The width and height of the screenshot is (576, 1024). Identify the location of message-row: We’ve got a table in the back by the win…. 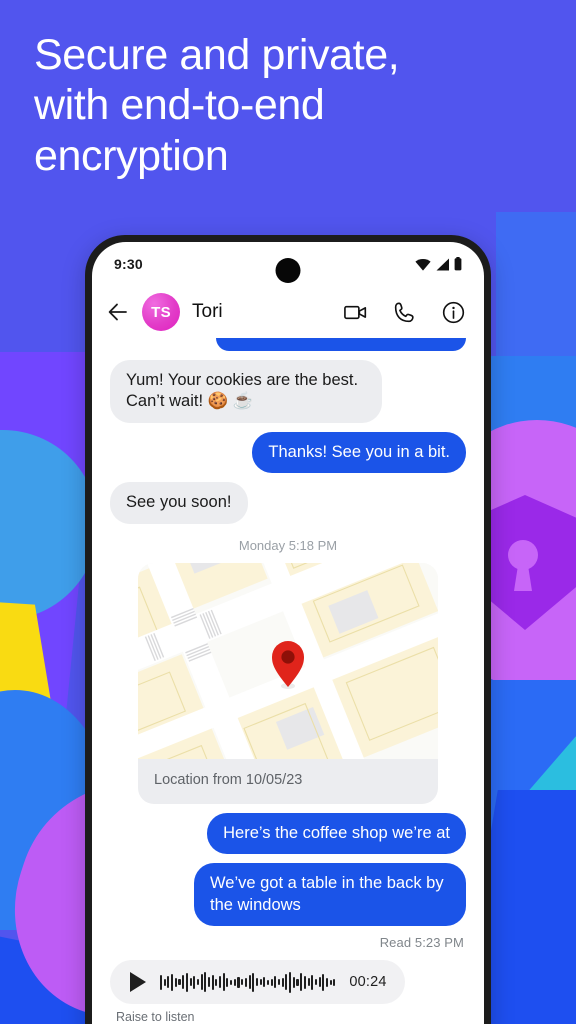
(288, 895).